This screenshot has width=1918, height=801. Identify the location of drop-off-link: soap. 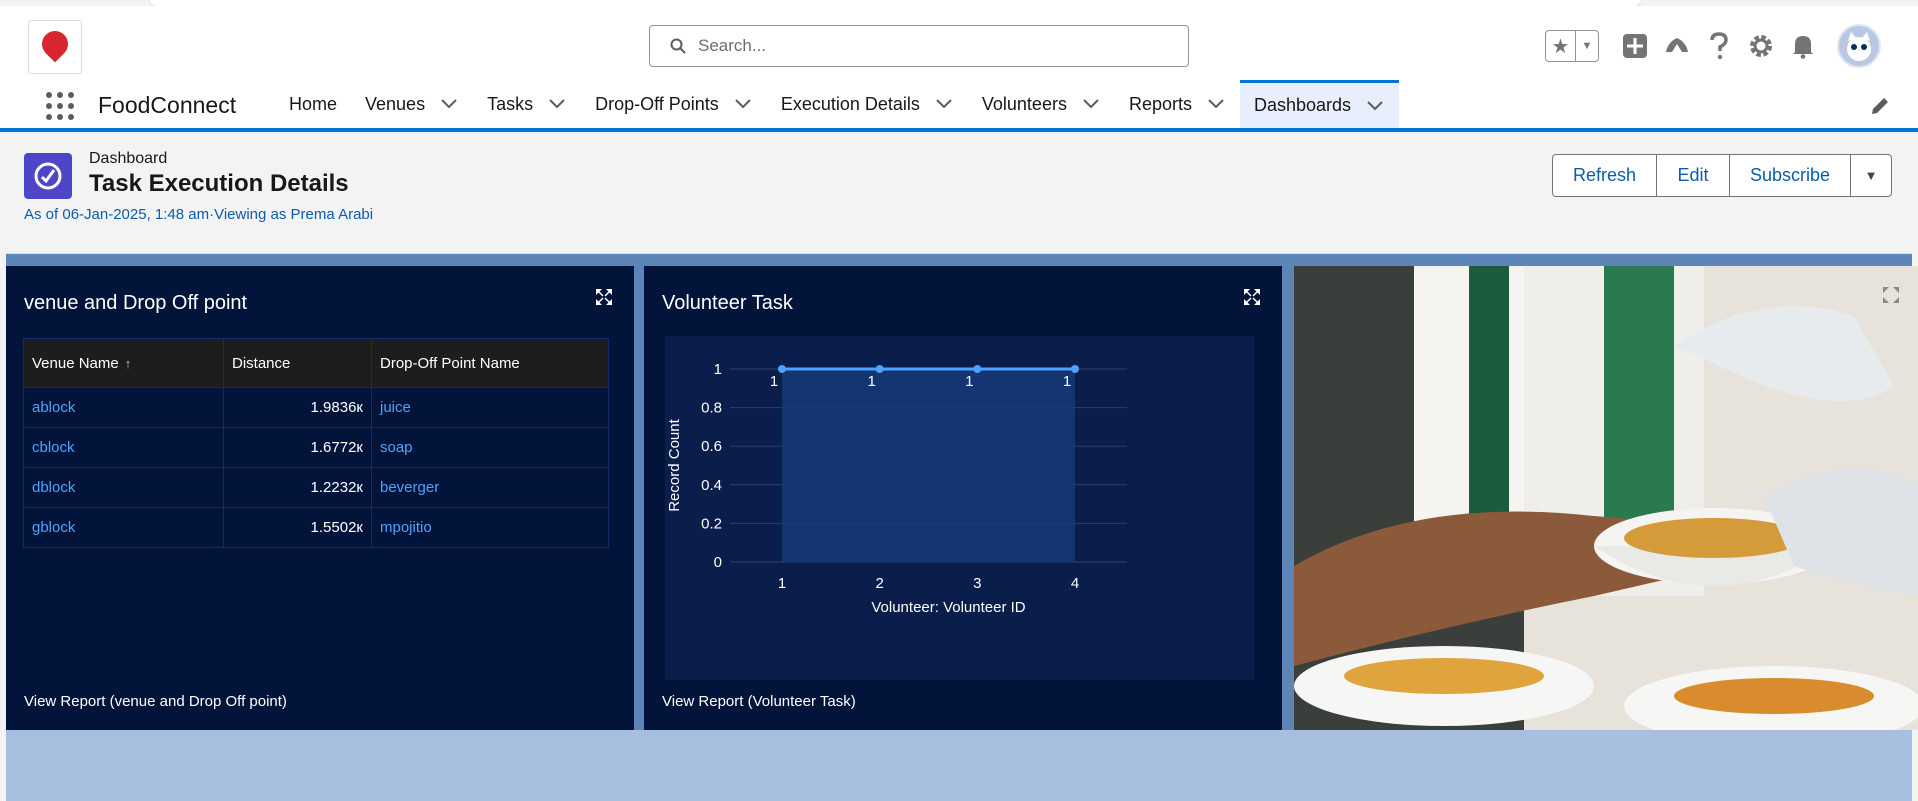
(490, 447).